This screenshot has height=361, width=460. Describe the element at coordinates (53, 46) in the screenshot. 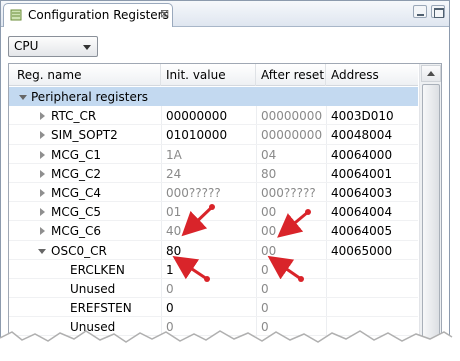

I see `cpu-select: CPU` at that location.